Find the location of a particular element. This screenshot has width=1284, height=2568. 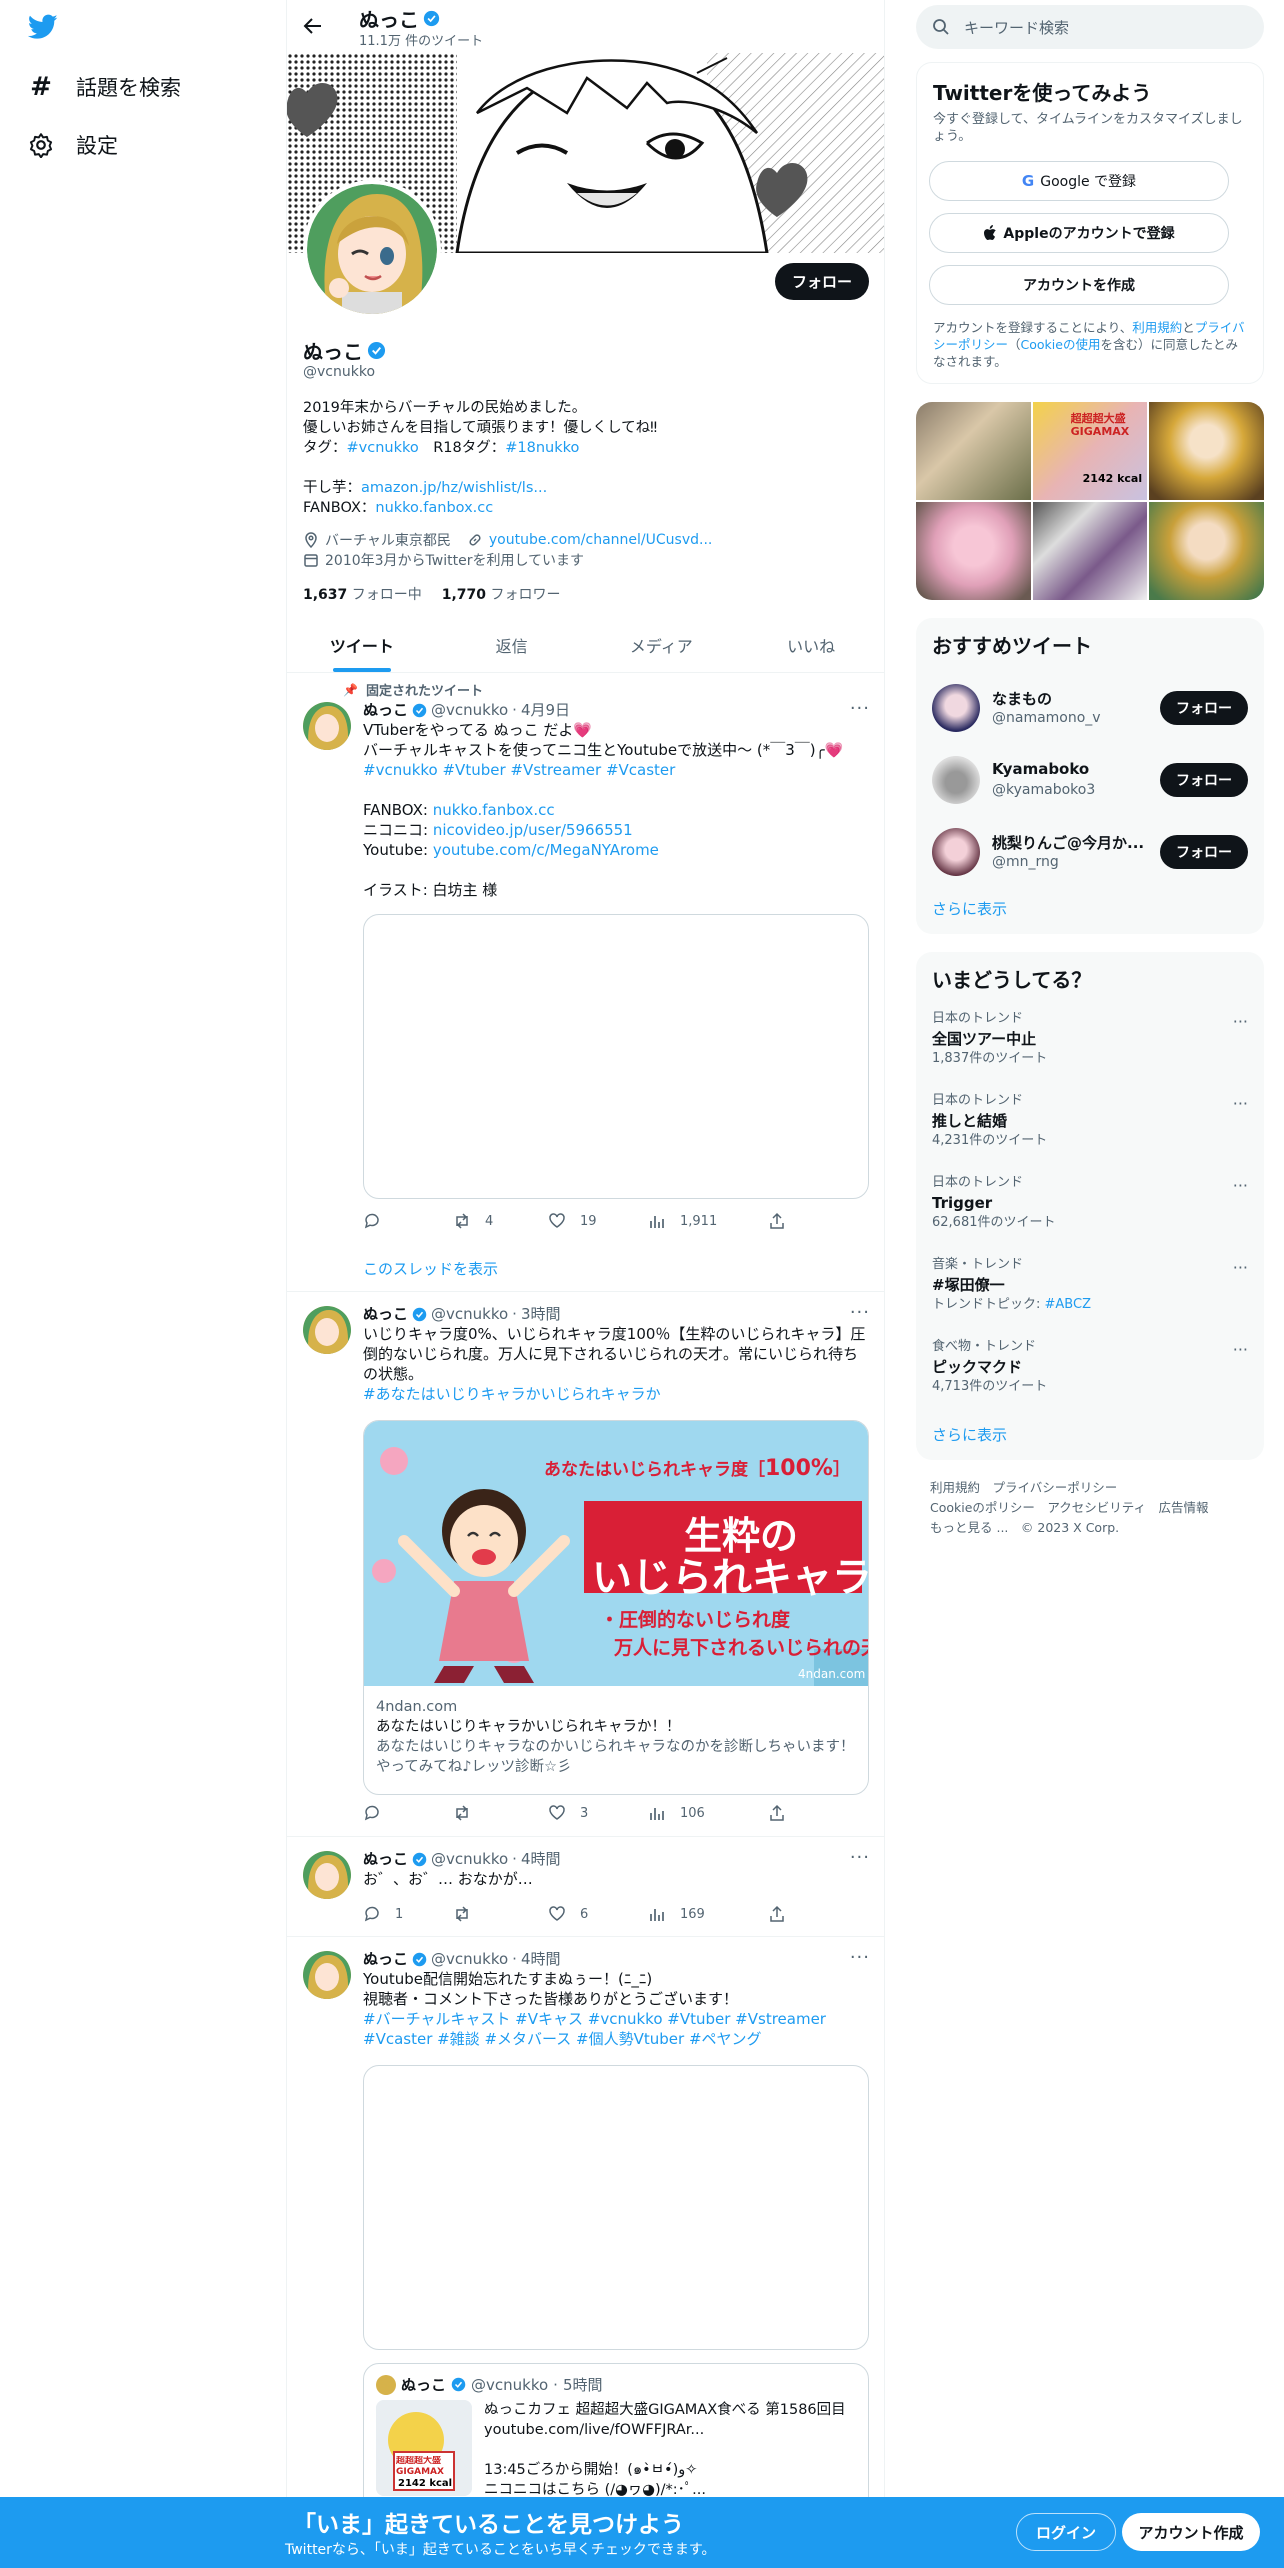

views-button: 1,911 is located at coordinates (708, 1221).